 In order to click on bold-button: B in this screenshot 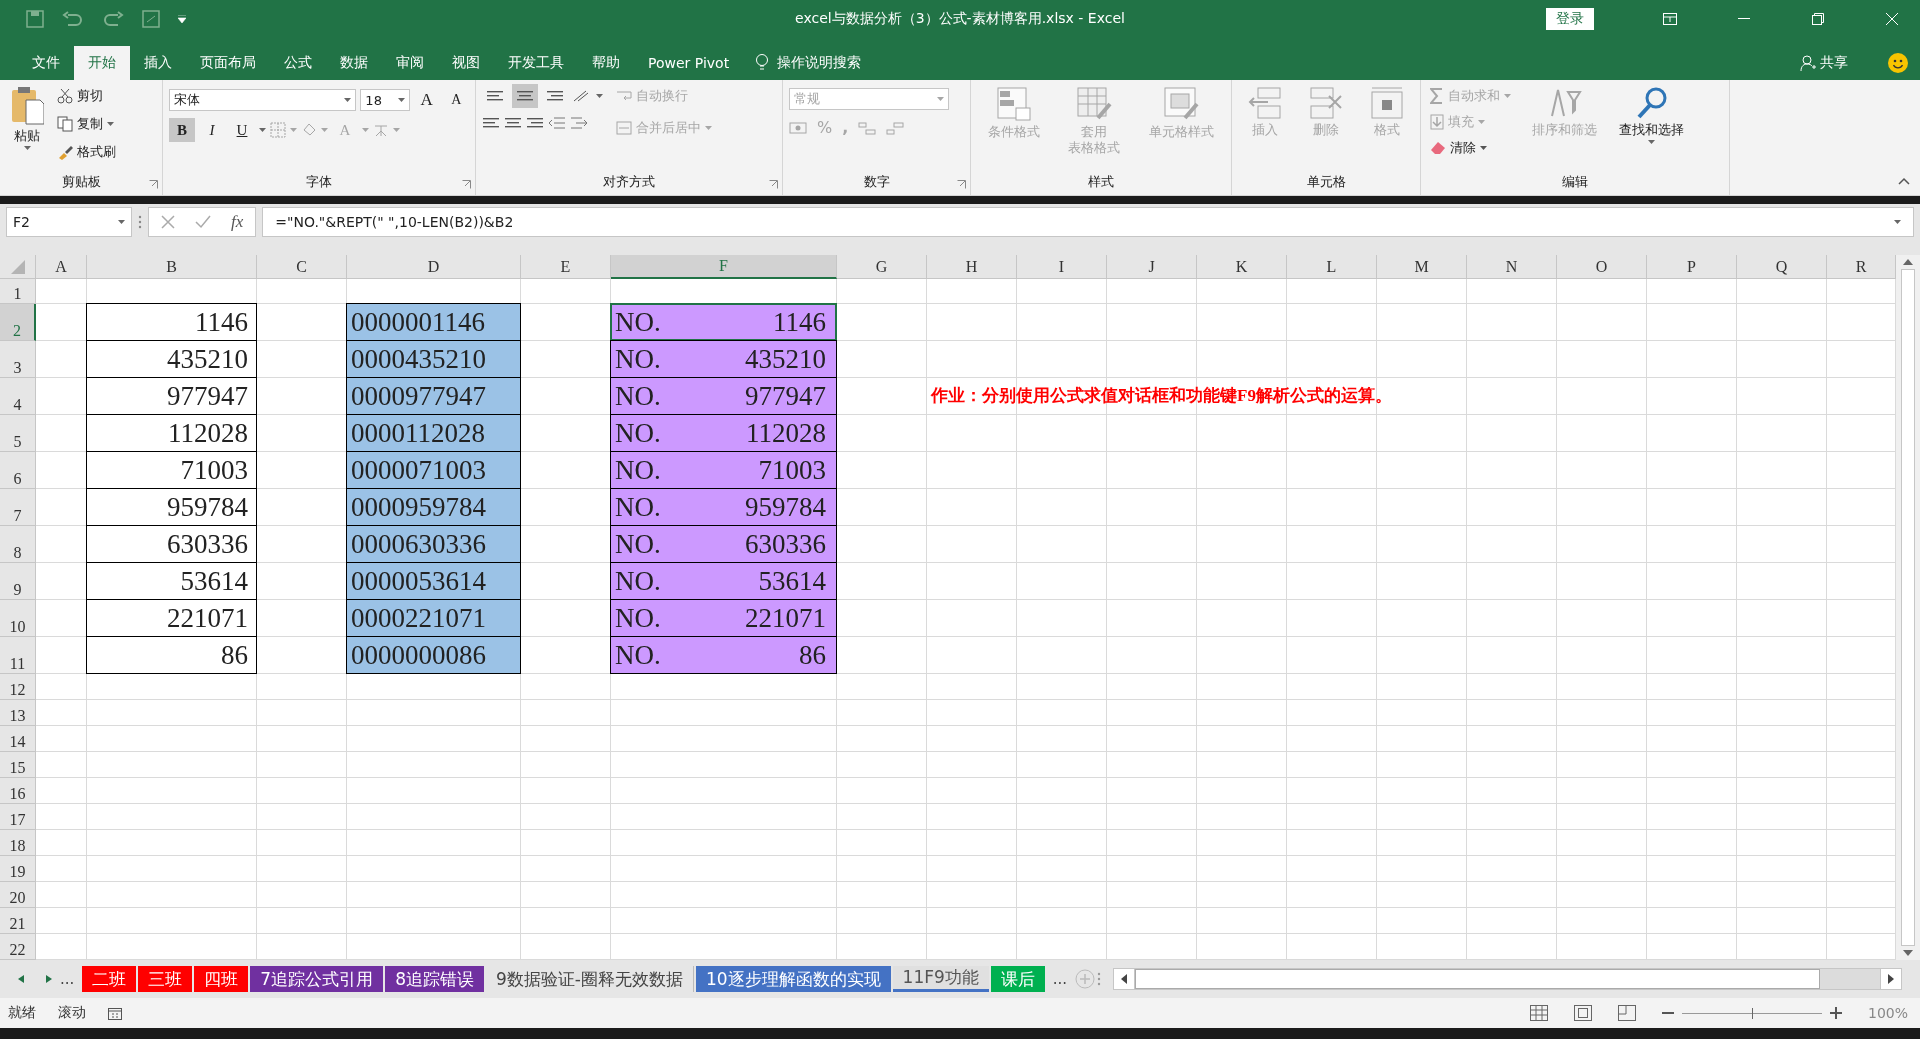, I will do `click(182, 130)`.